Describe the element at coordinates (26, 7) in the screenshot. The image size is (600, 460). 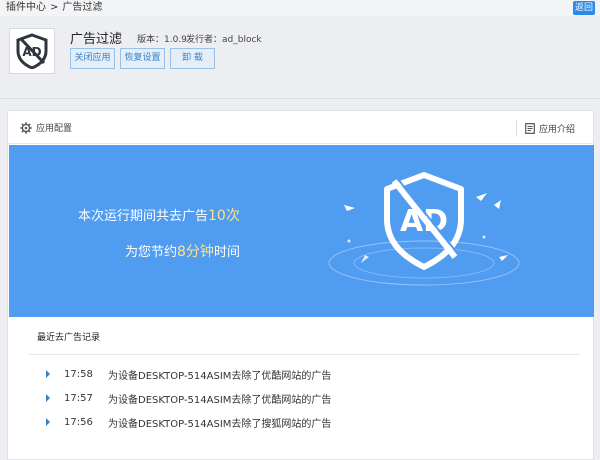
I see `breadcrumb-root: 插件中心` at that location.